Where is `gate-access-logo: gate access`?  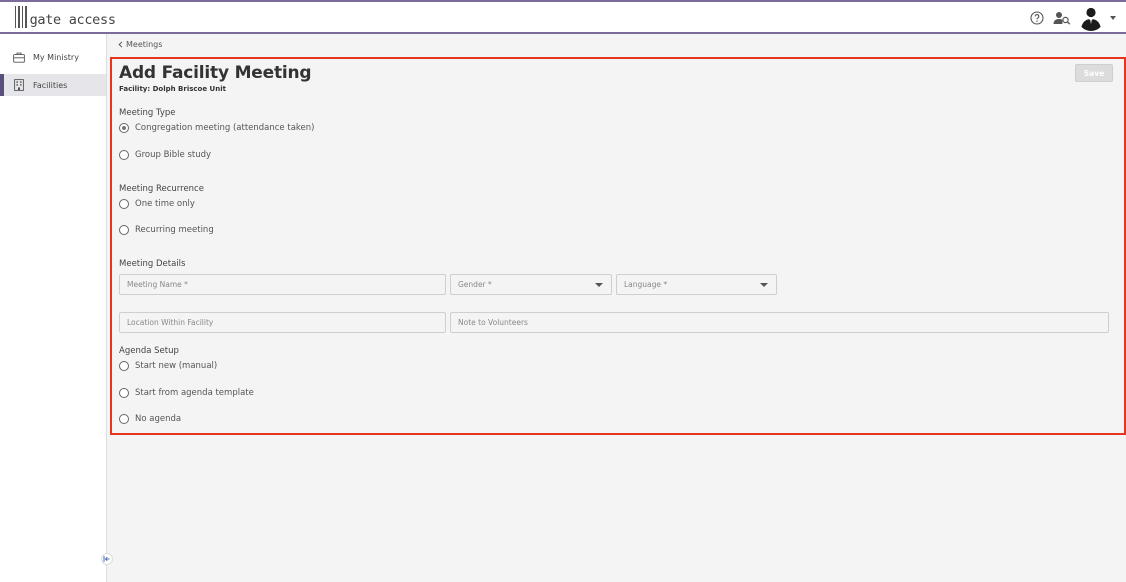 gate-access-logo: gate access is located at coordinates (65, 17).